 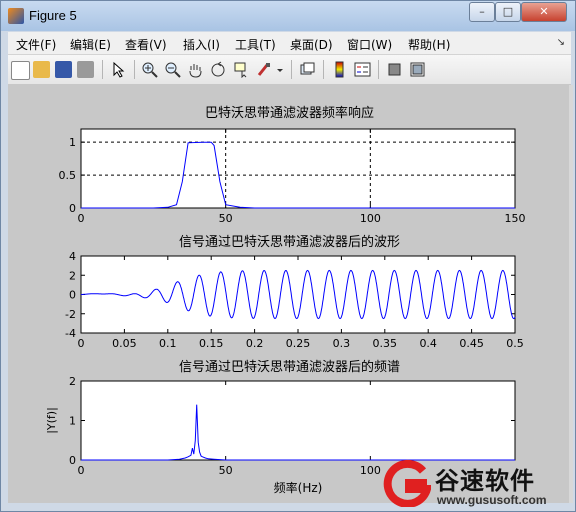 What do you see at coordinates (311, 44) in the screenshot?
I see `menu-desktop: 桌面(D)` at bounding box center [311, 44].